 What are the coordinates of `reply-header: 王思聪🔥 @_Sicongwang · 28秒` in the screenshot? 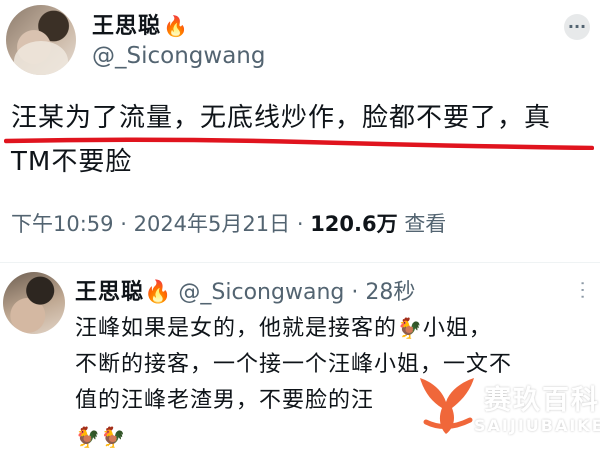 It's located at (245, 290).